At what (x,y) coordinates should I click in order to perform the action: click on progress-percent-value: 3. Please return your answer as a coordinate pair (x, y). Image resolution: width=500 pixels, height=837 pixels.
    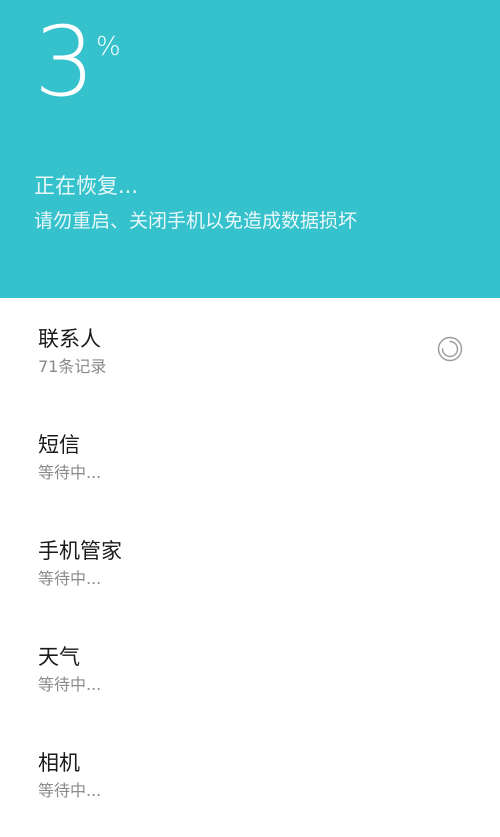
    Looking at the image, I should click on (64, 62).